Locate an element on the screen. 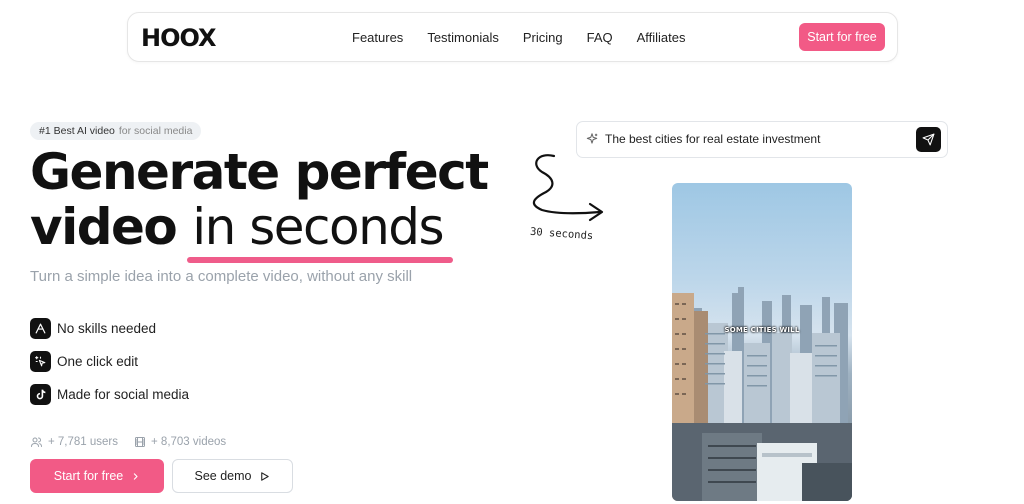 This screenshot has height=504, width=1024. film-icon is located at coordinates (140, 442).